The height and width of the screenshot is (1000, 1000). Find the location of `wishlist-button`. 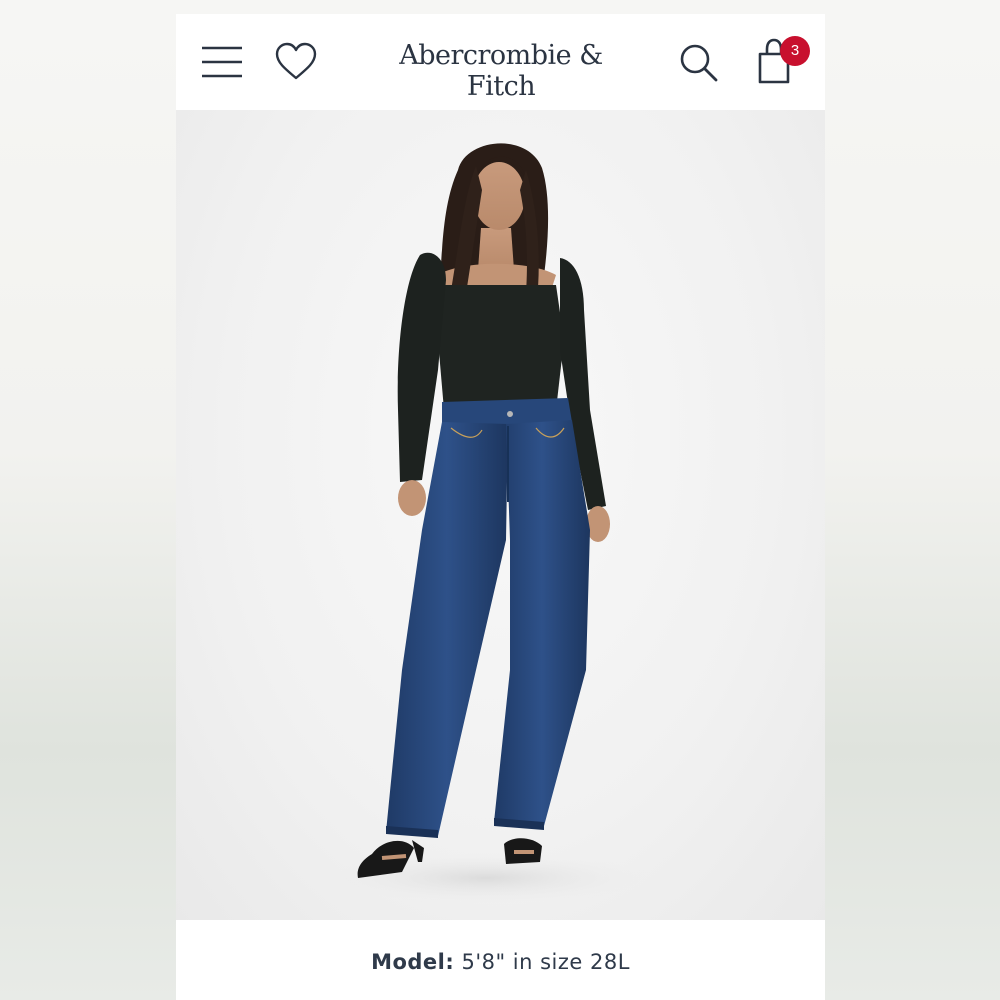

wishlist-button is located at coordinates (296, 62).